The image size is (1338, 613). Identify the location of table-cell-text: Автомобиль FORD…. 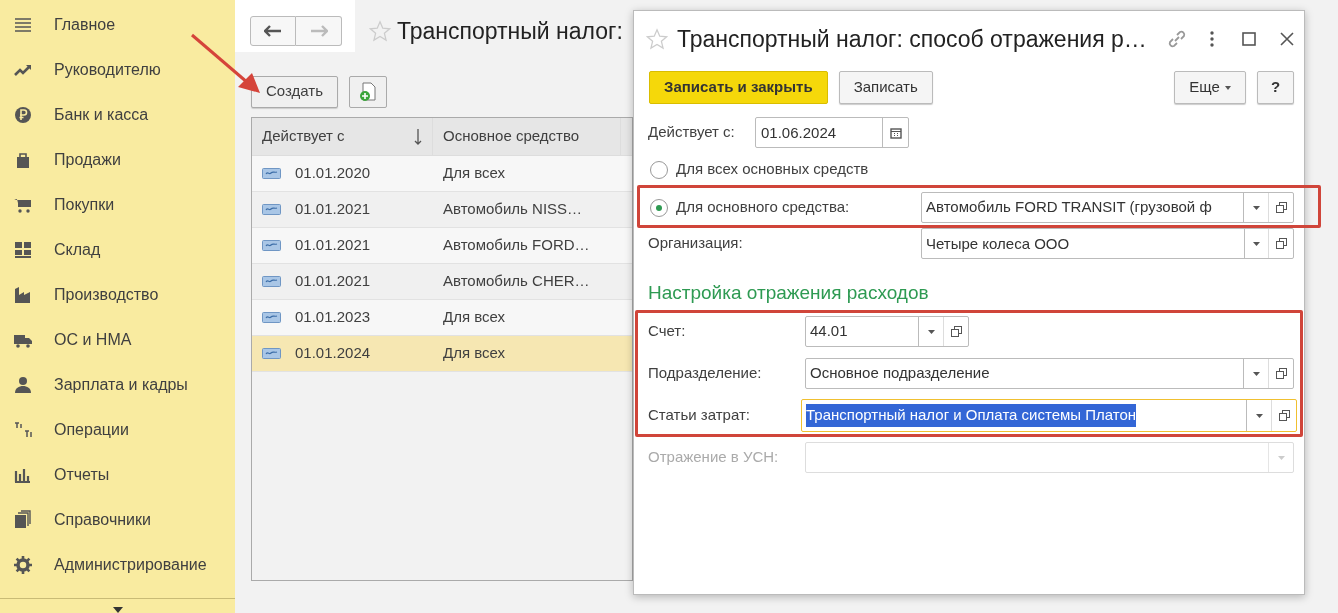
(516, 245).